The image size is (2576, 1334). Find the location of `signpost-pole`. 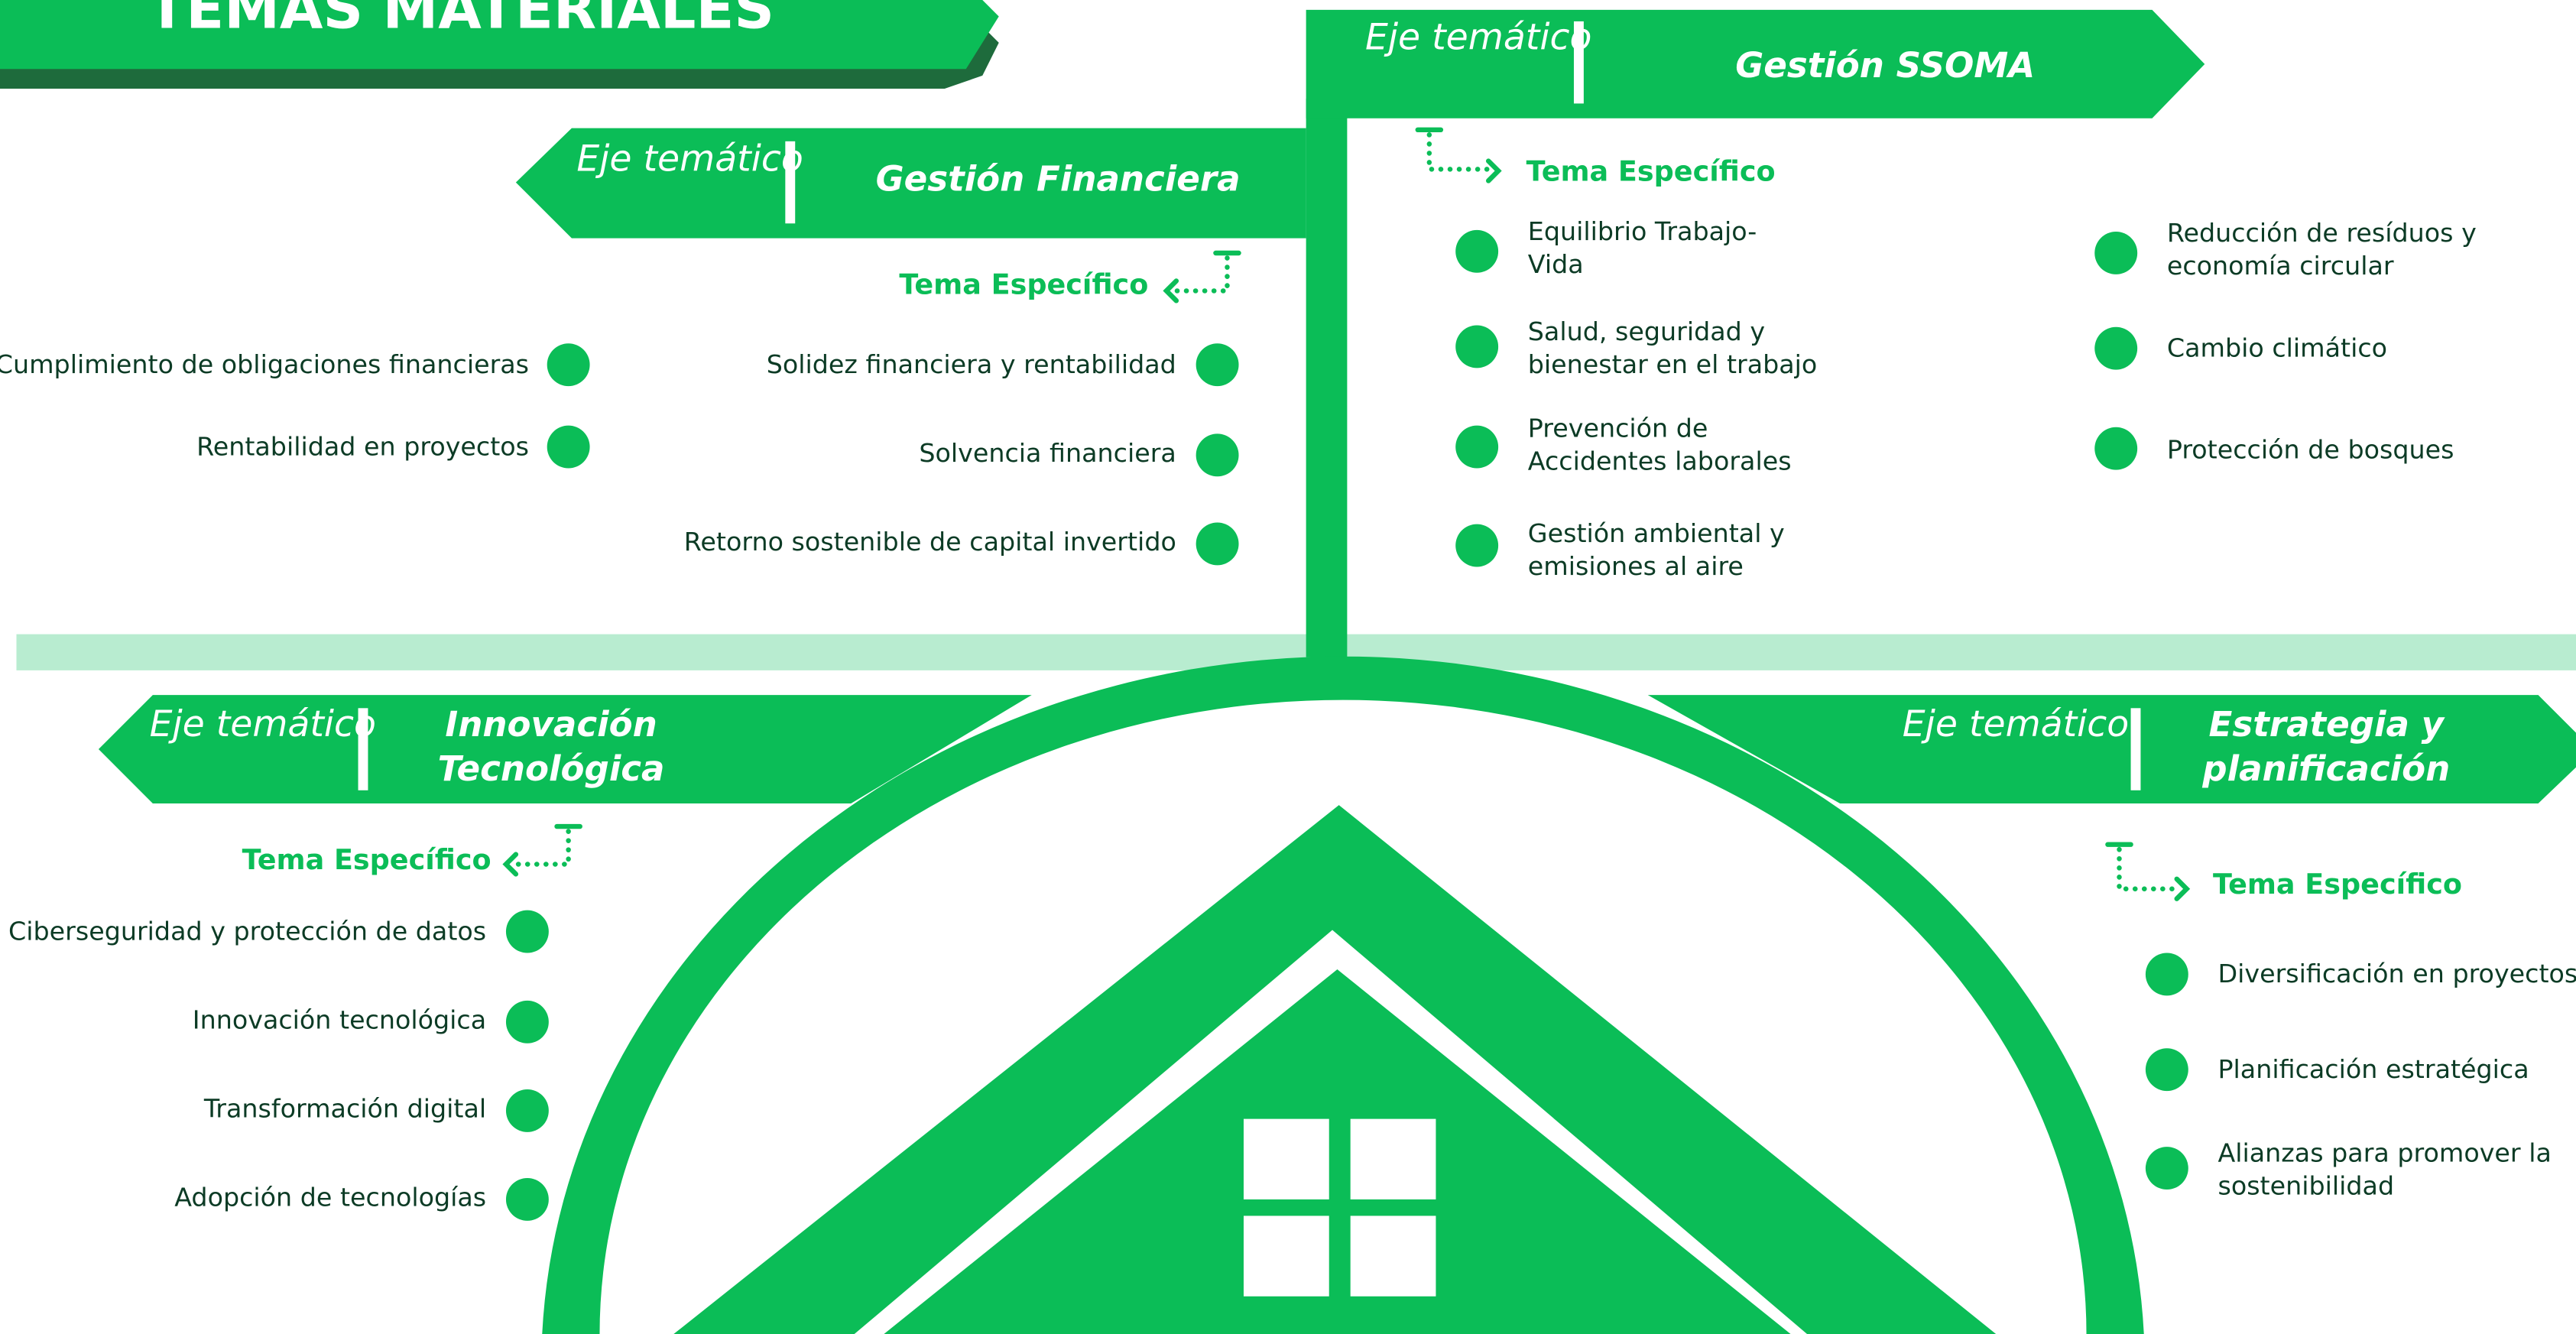

signpost-pole is located at coordinates (1327, 378).